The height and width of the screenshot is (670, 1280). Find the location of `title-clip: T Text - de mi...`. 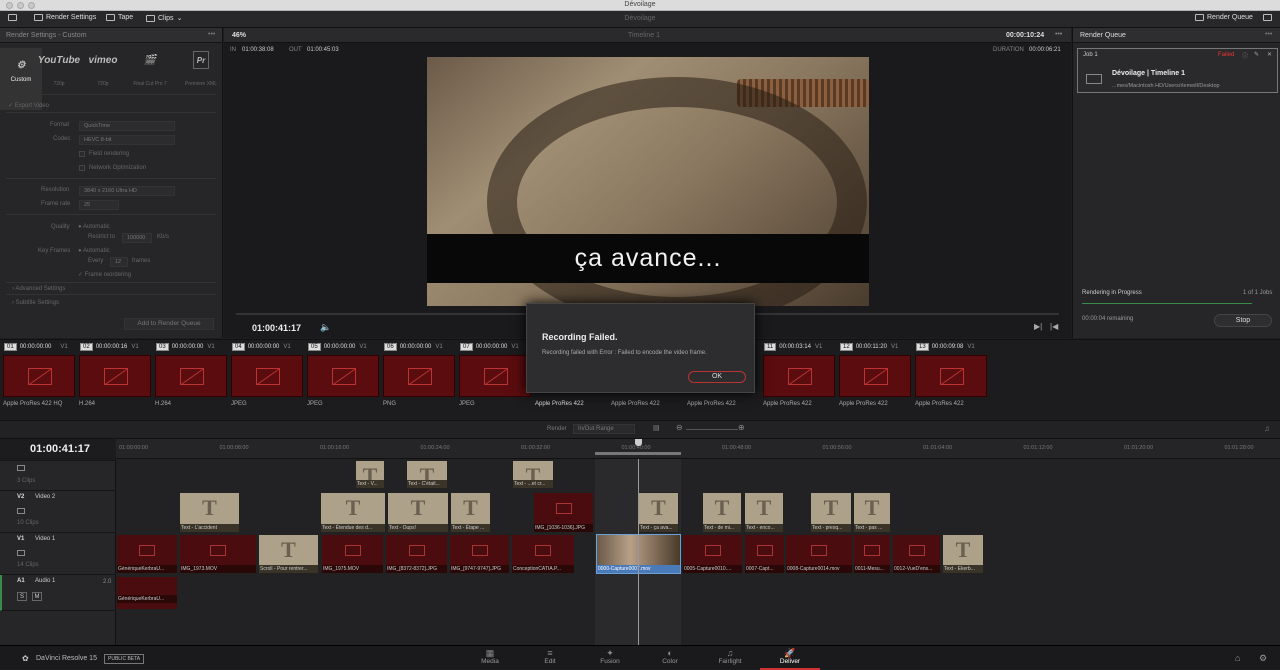

title-clip: T Text - de mi... is located at coordinates (722, 512).